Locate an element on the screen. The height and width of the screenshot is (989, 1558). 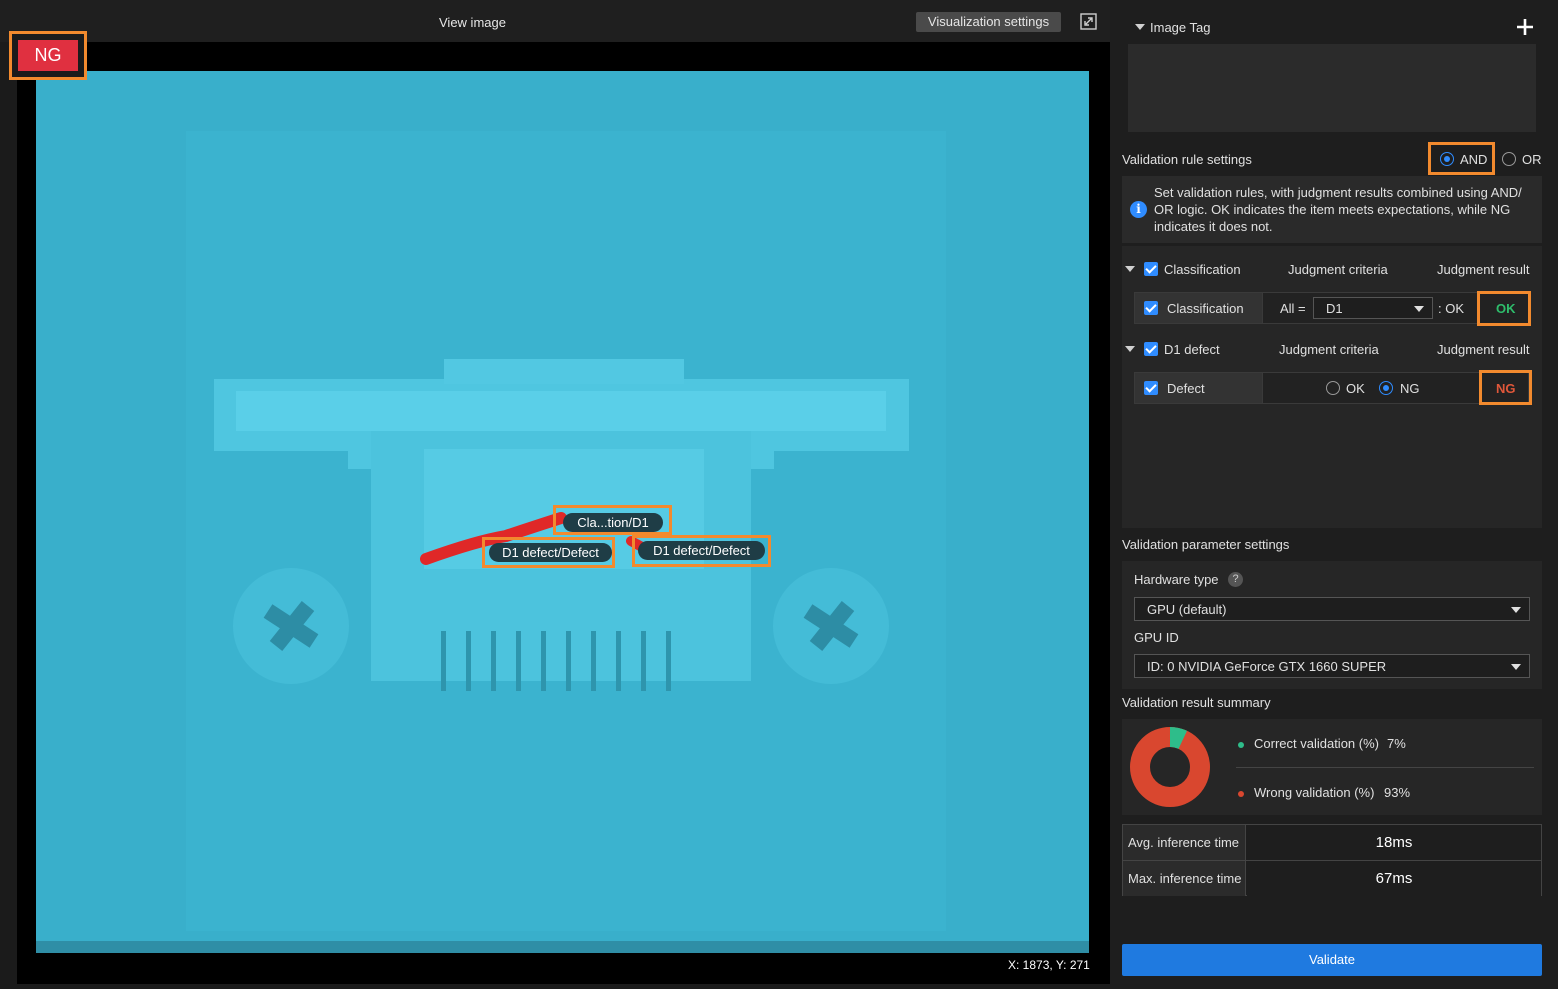
rule-row-label-cell: Defect is located at coordinates (1199, 388).